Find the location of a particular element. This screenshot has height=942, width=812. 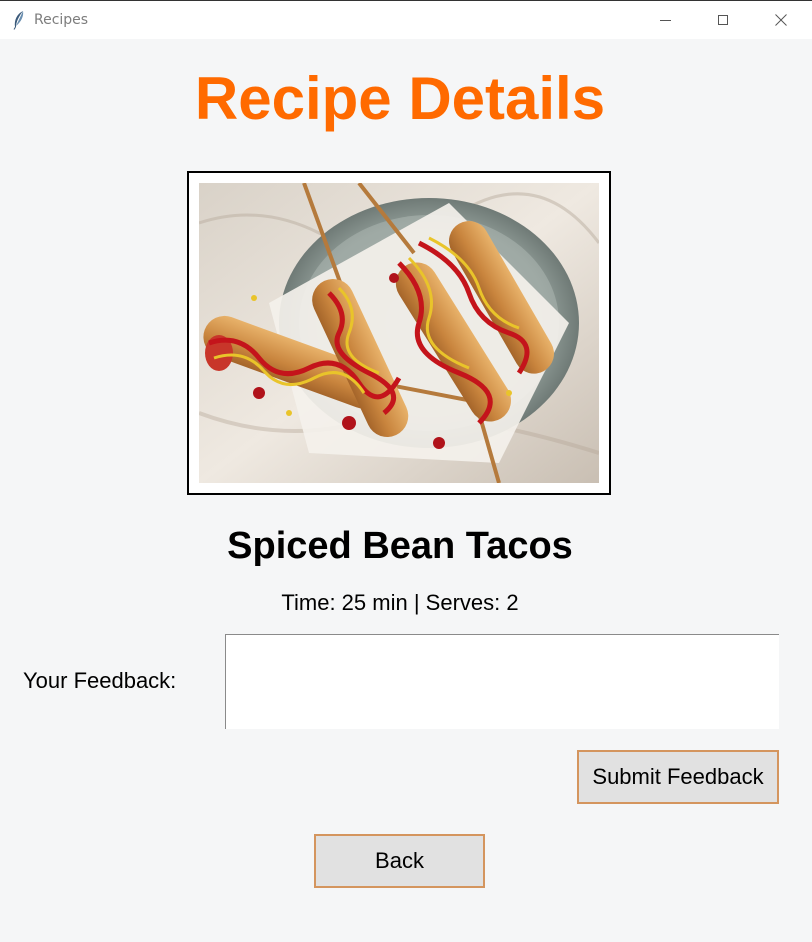

recipe-name: Spiced Bean Tacos is located at coordinates (400, 546).